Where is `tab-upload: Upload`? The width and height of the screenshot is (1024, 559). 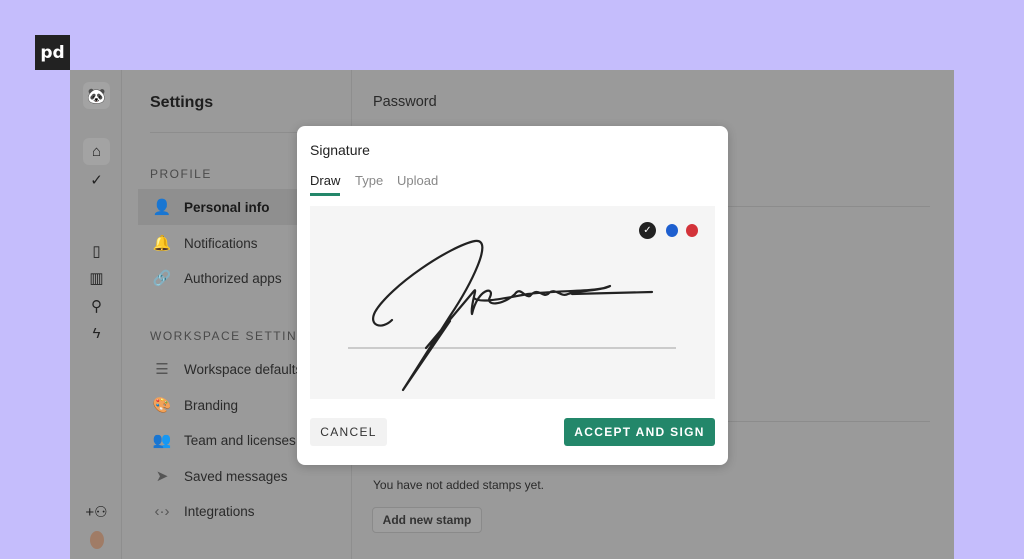
tab-upload: Upload is located at coordinates (417, 183).